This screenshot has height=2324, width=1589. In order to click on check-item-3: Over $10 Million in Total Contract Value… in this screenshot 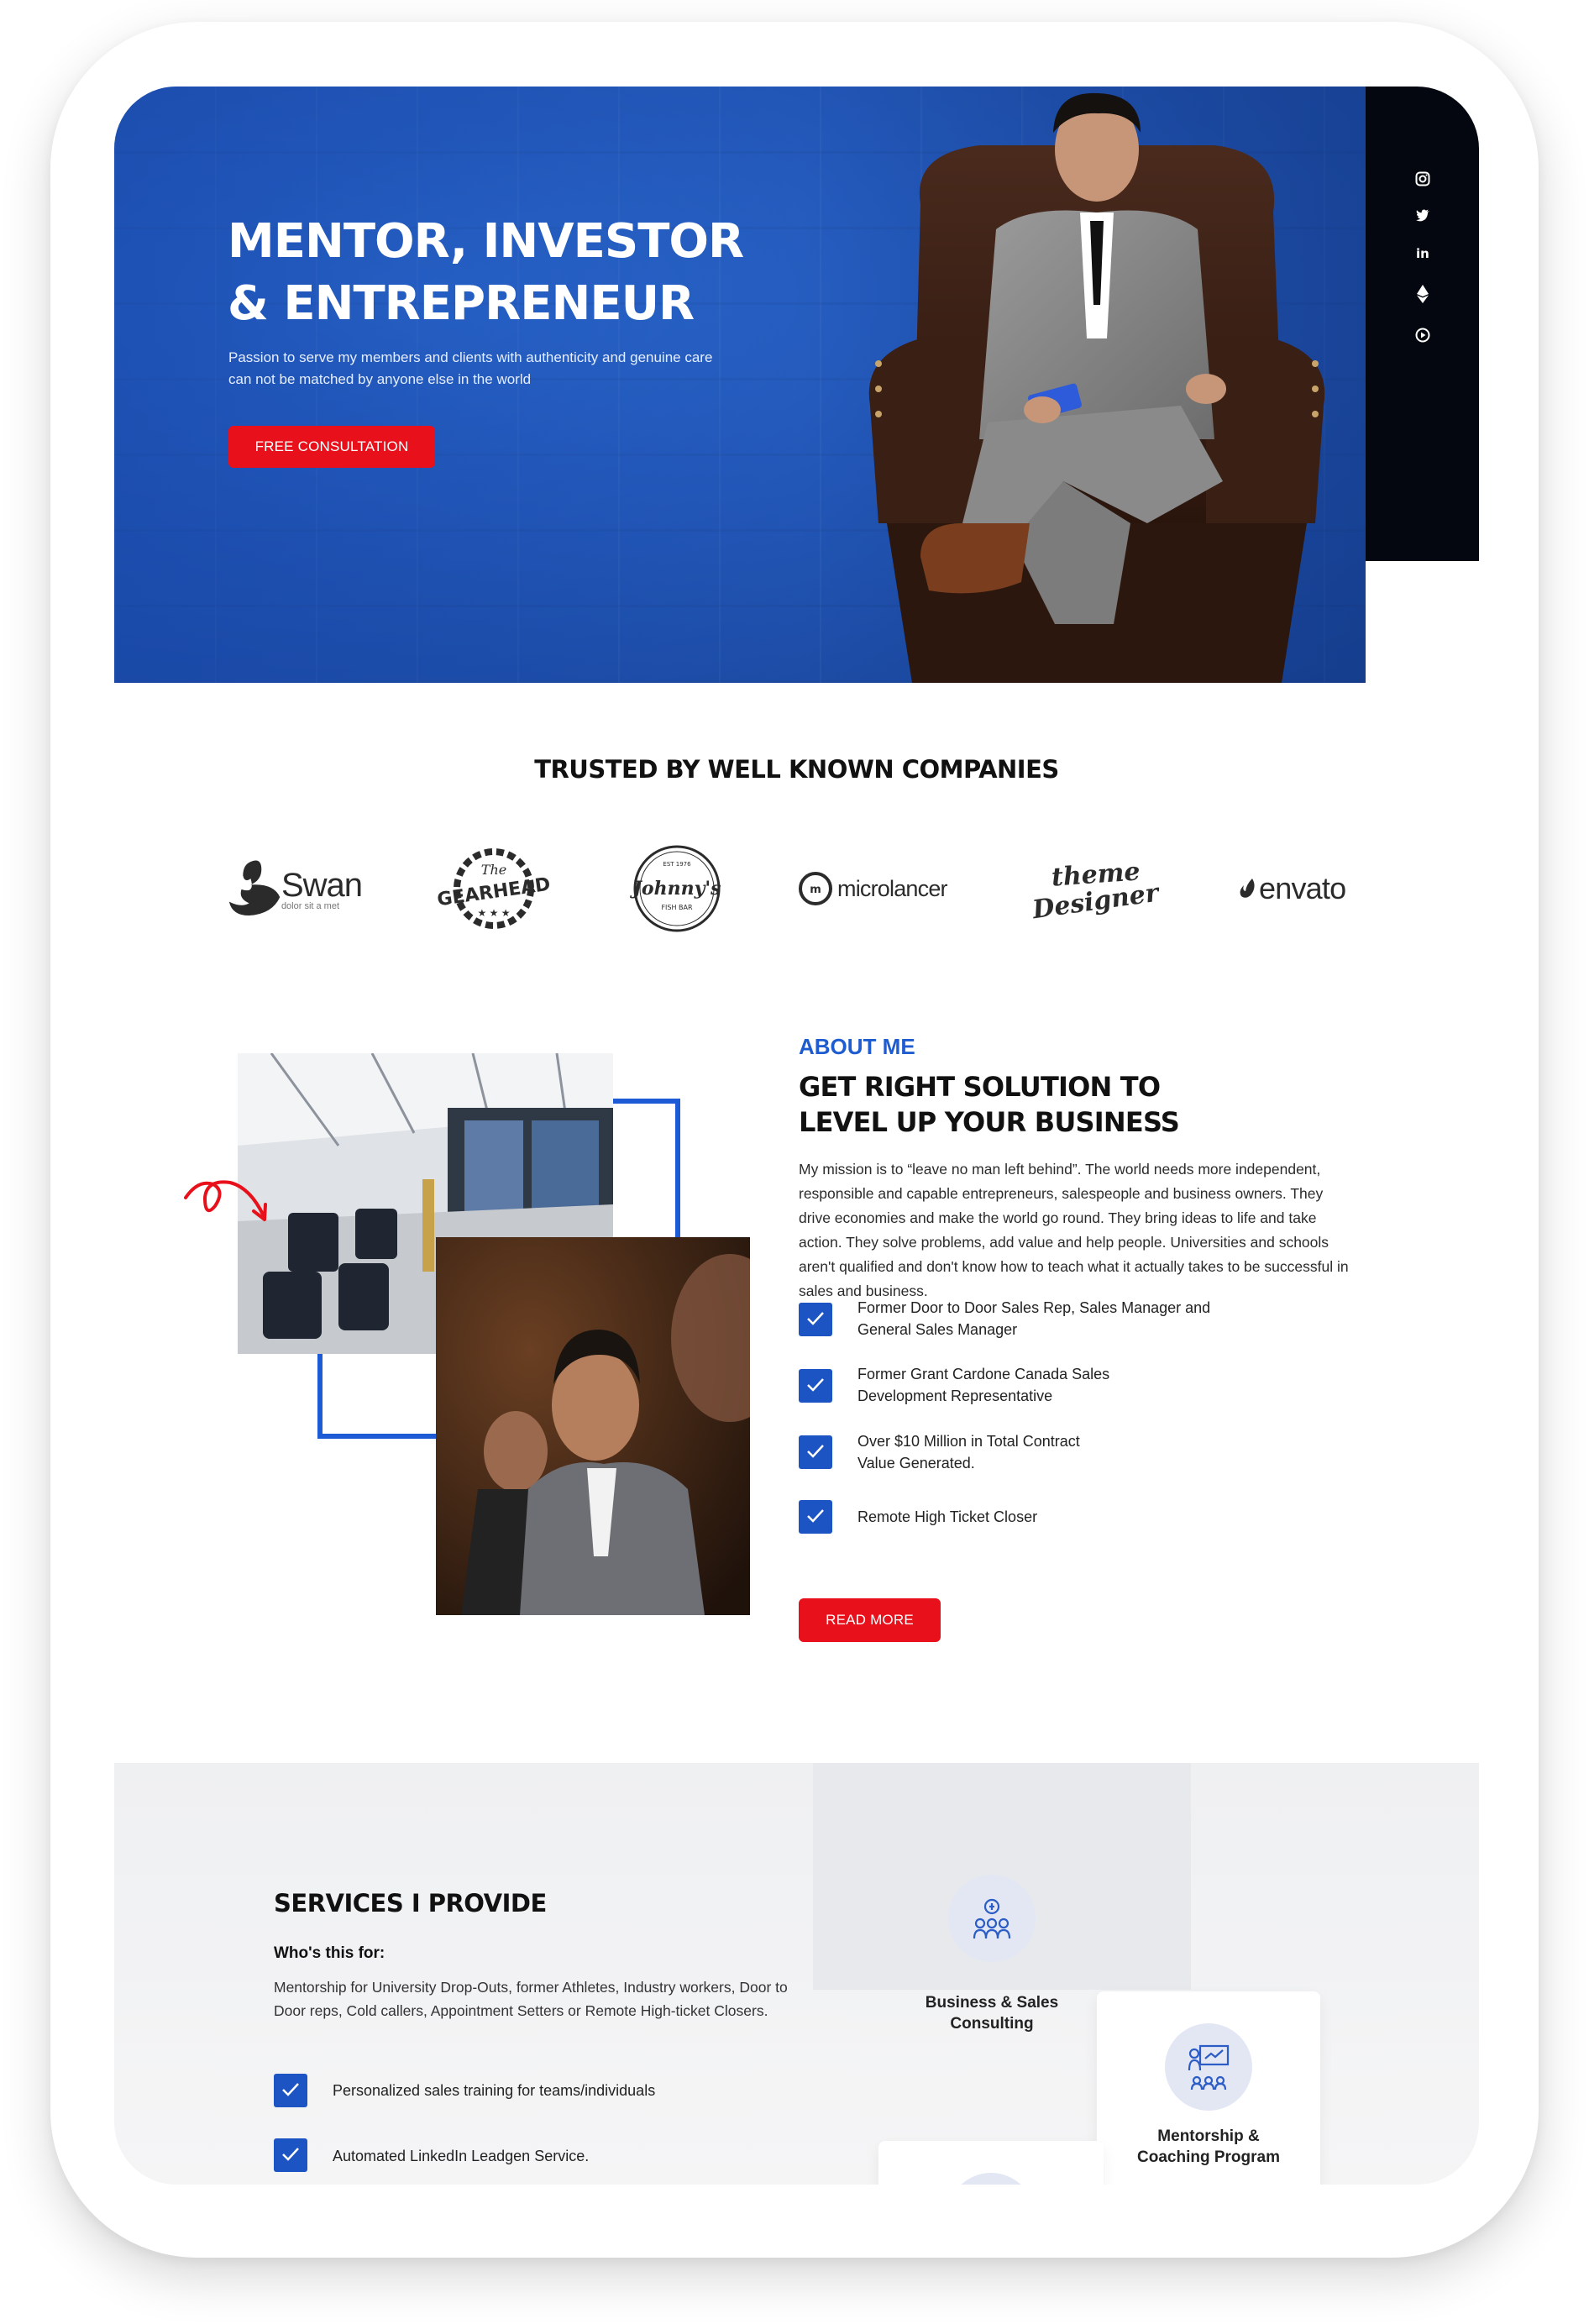, I will do `click(968, 1452)`.